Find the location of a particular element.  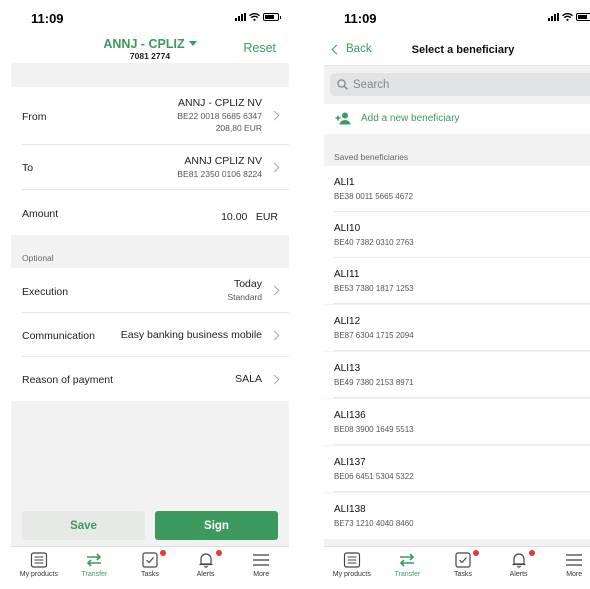

amount-currency: EUR is located at coordinates (266, 217).